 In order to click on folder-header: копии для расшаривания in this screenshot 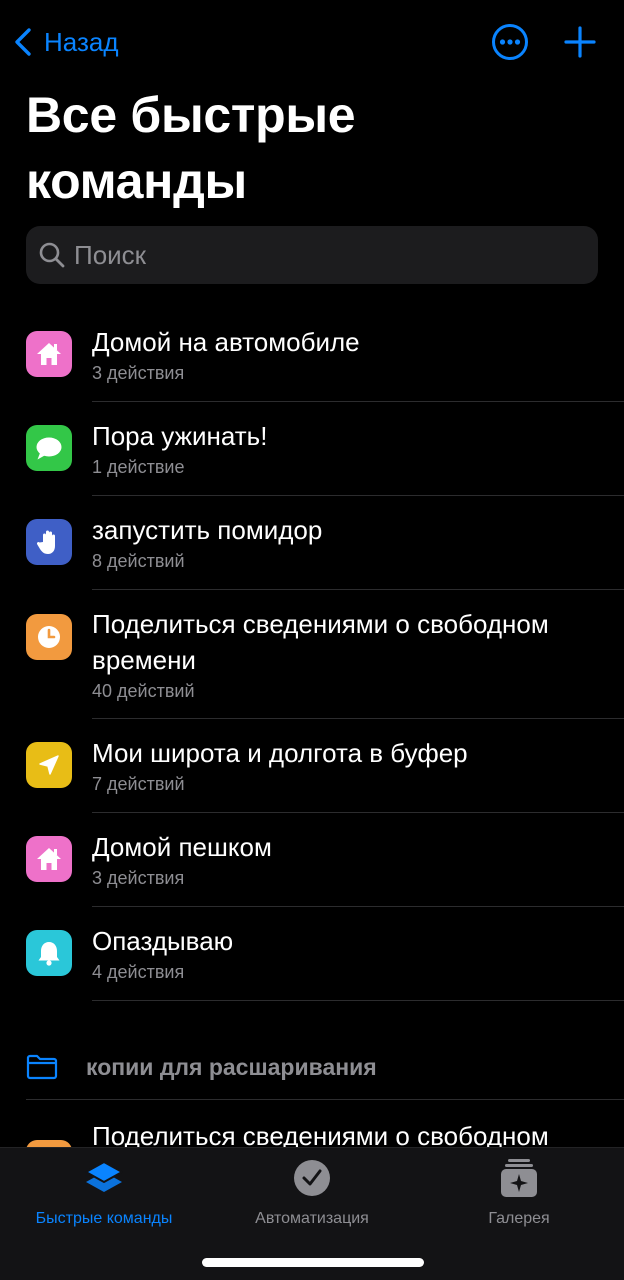, I will do `click(312, 1070)`.